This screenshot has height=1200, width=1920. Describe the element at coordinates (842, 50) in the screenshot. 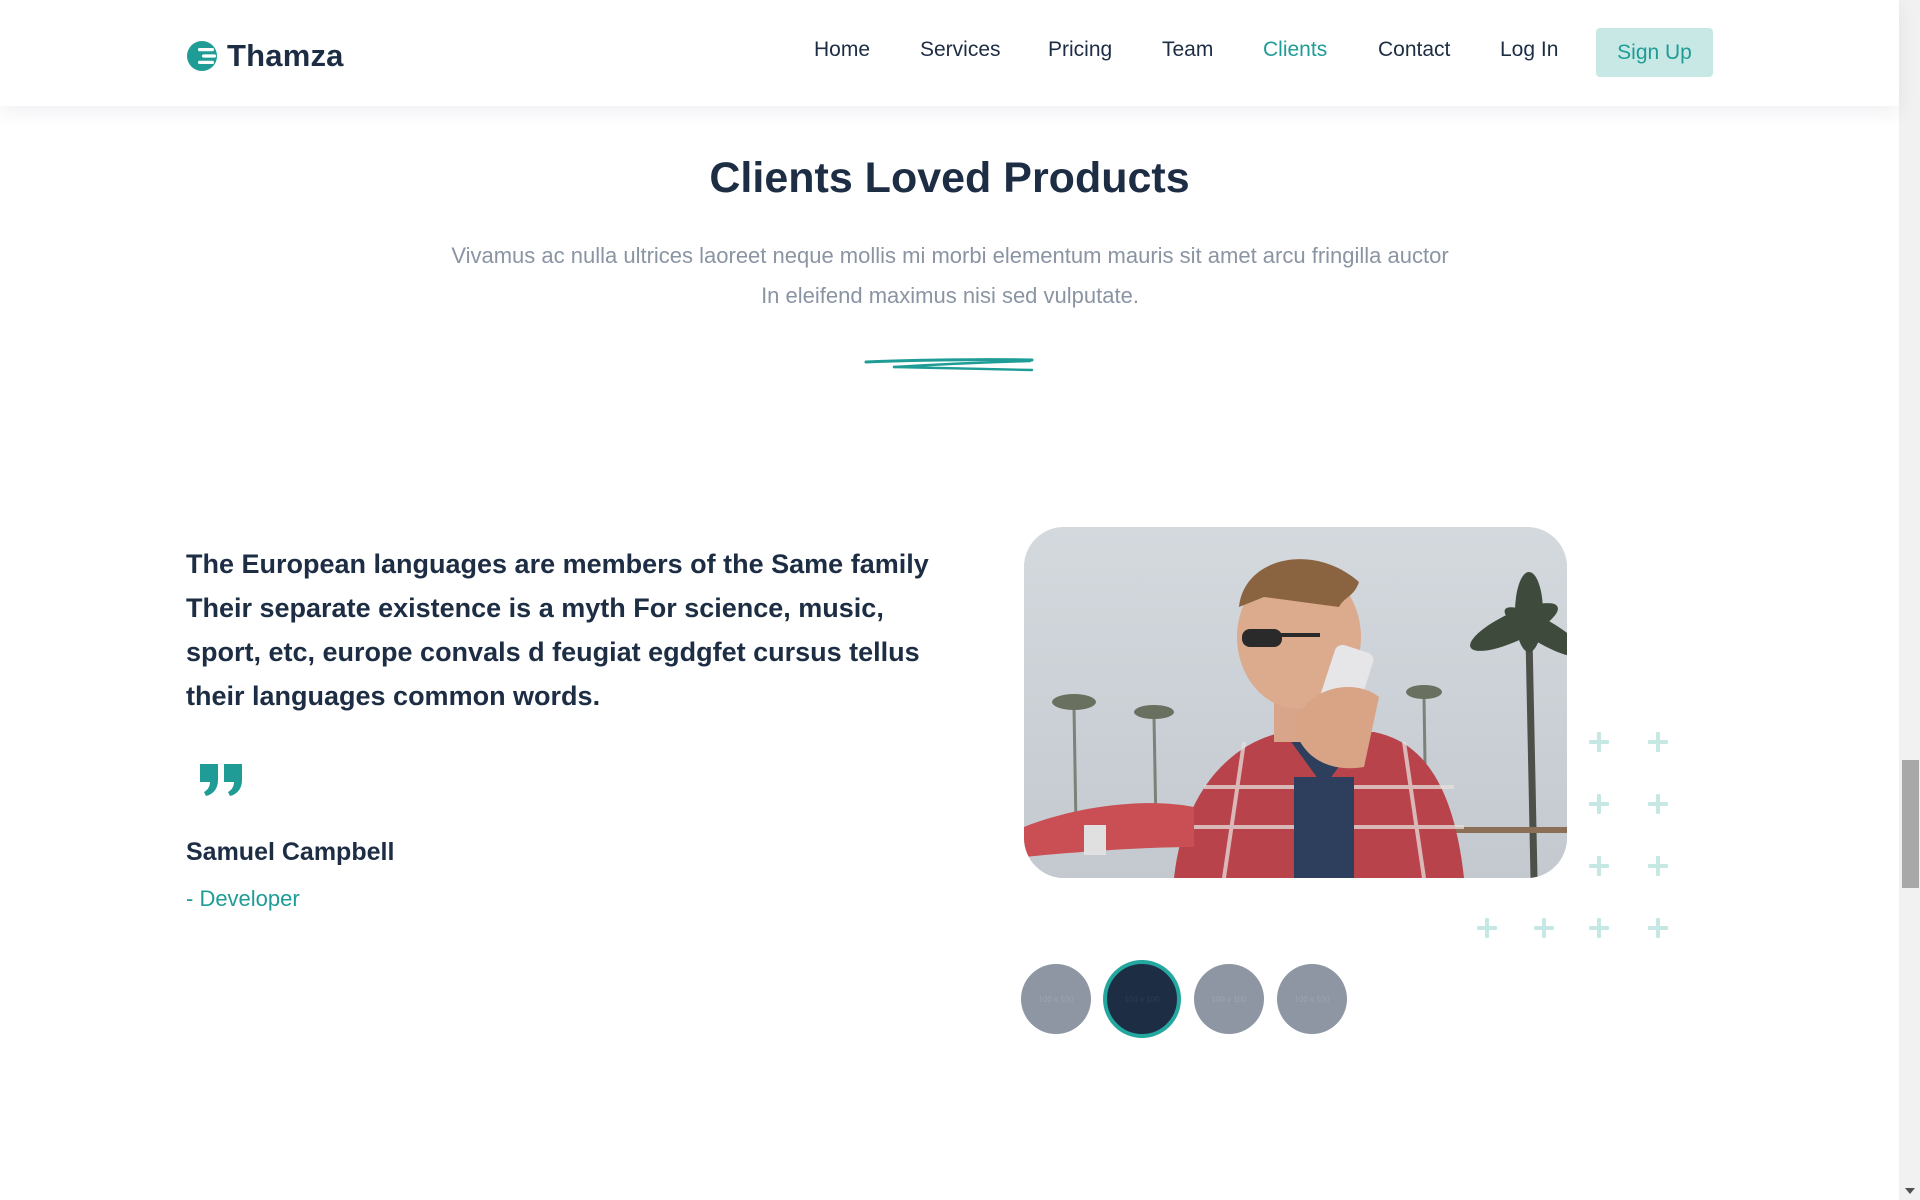

I see `nav-item-home: Home` at that location.